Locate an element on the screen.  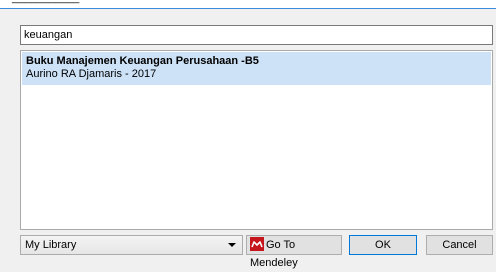
ok-button: OK is located at coordinates (383, 245).